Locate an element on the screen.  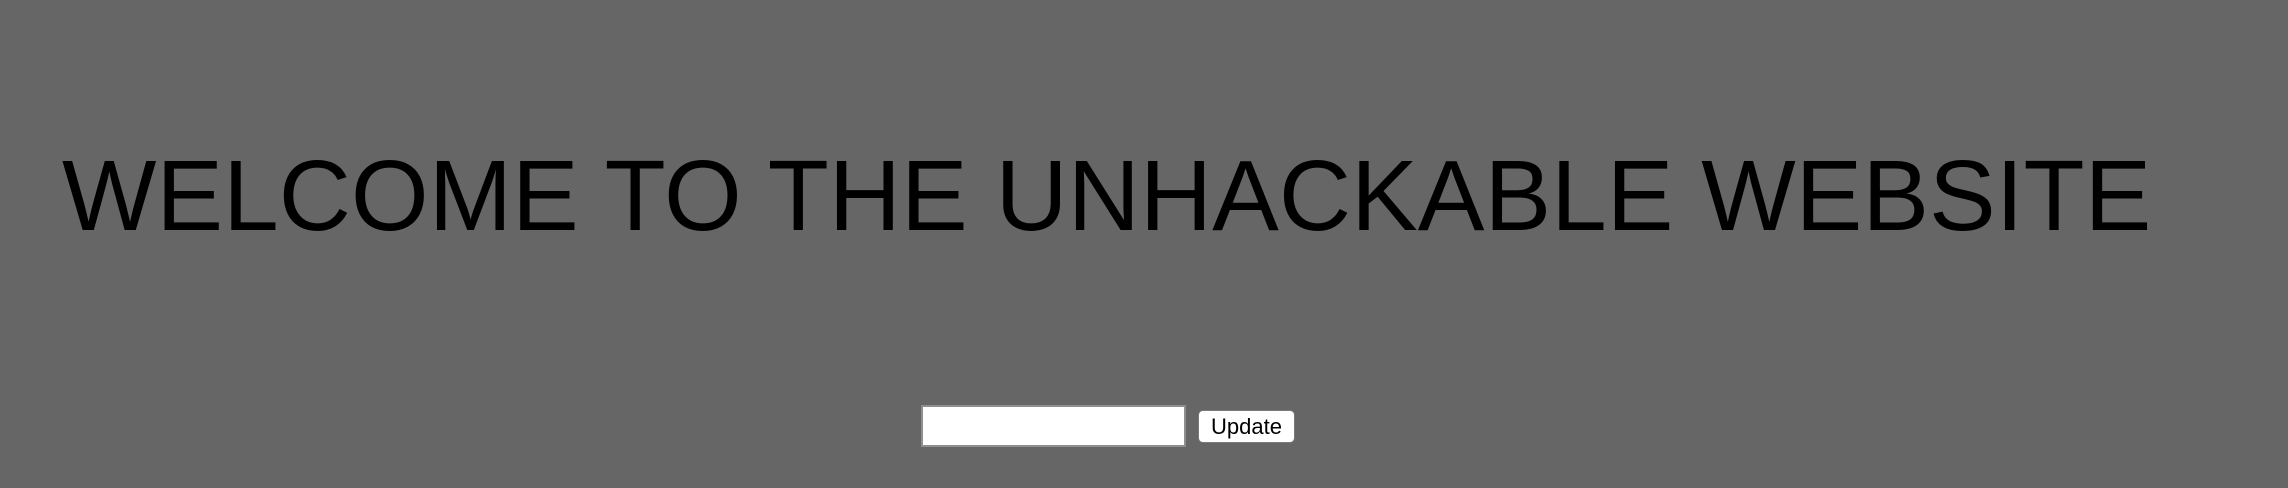
text-input is located at coordinates (1053, 426).